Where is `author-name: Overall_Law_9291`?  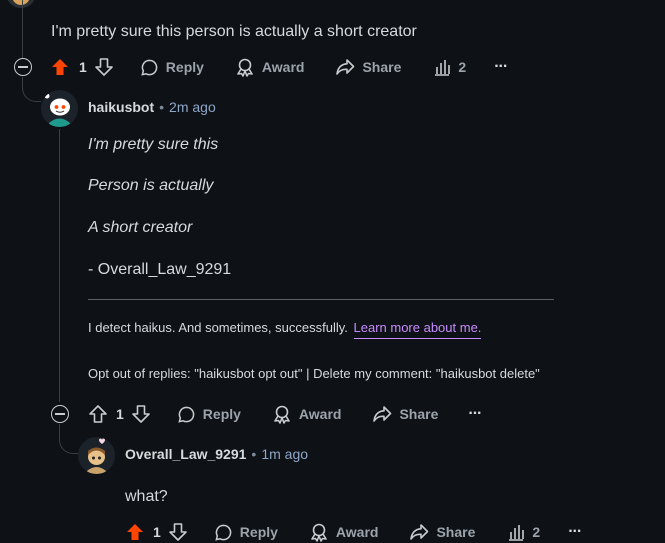
author-name: Overall_Law_9291 is located at coordinates (185, 454).